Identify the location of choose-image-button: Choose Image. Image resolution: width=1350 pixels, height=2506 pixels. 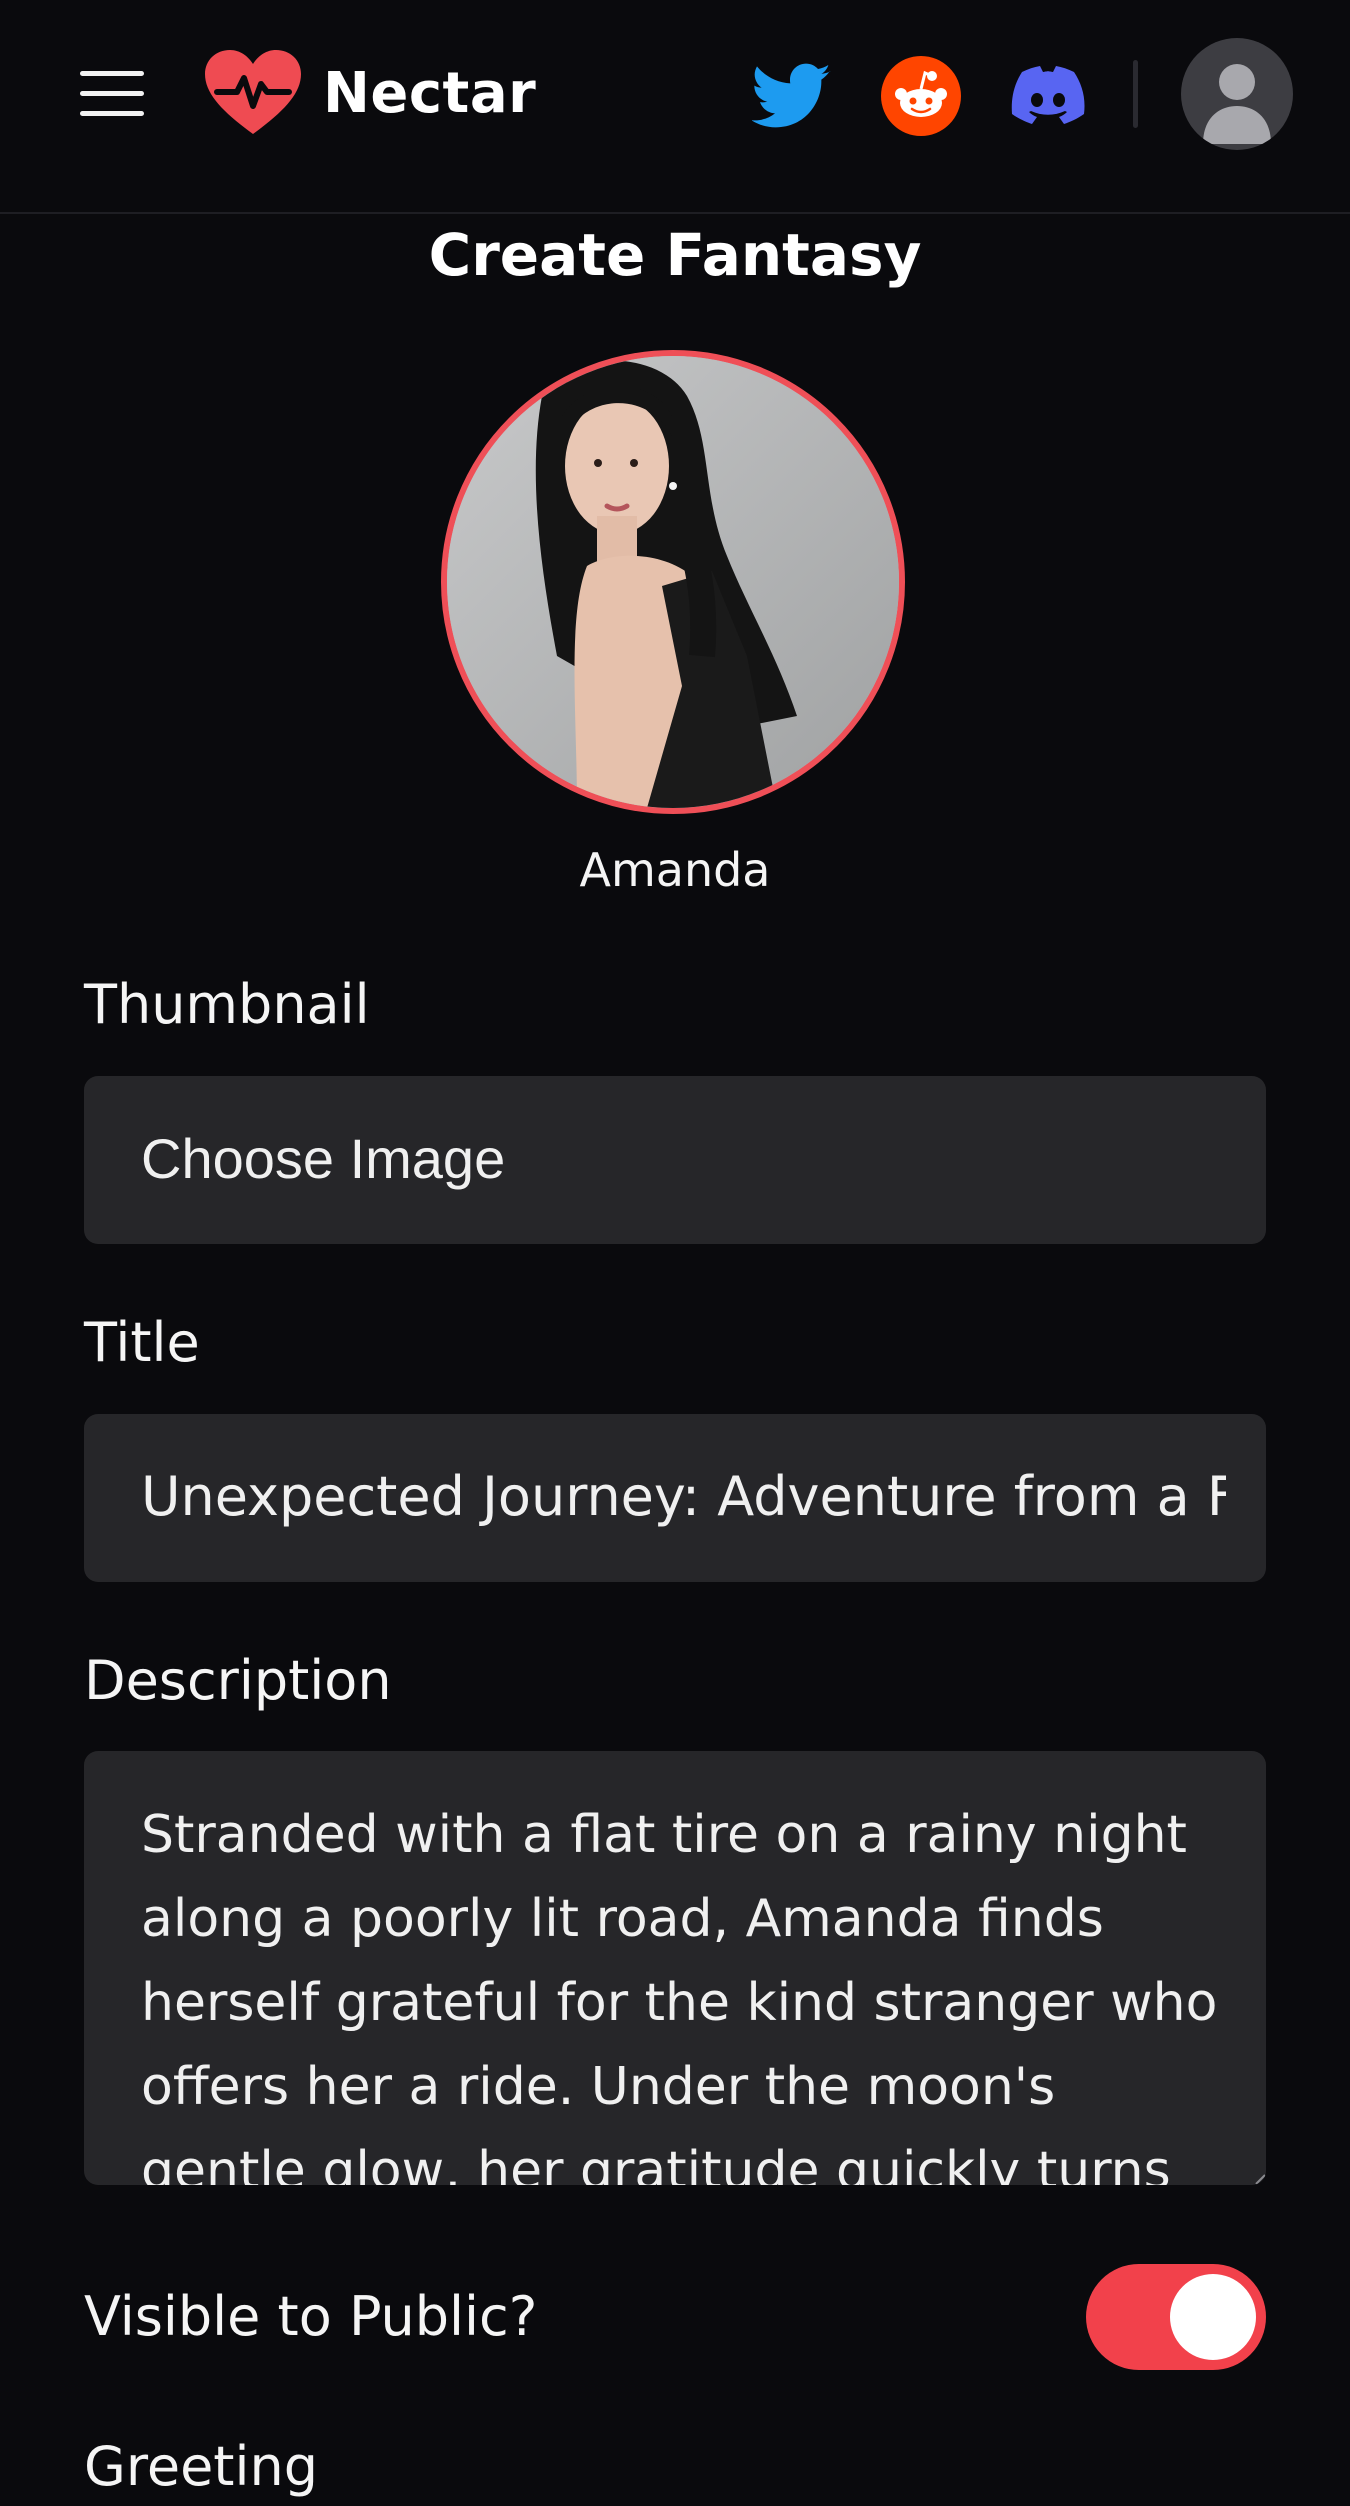
(675, 1160).